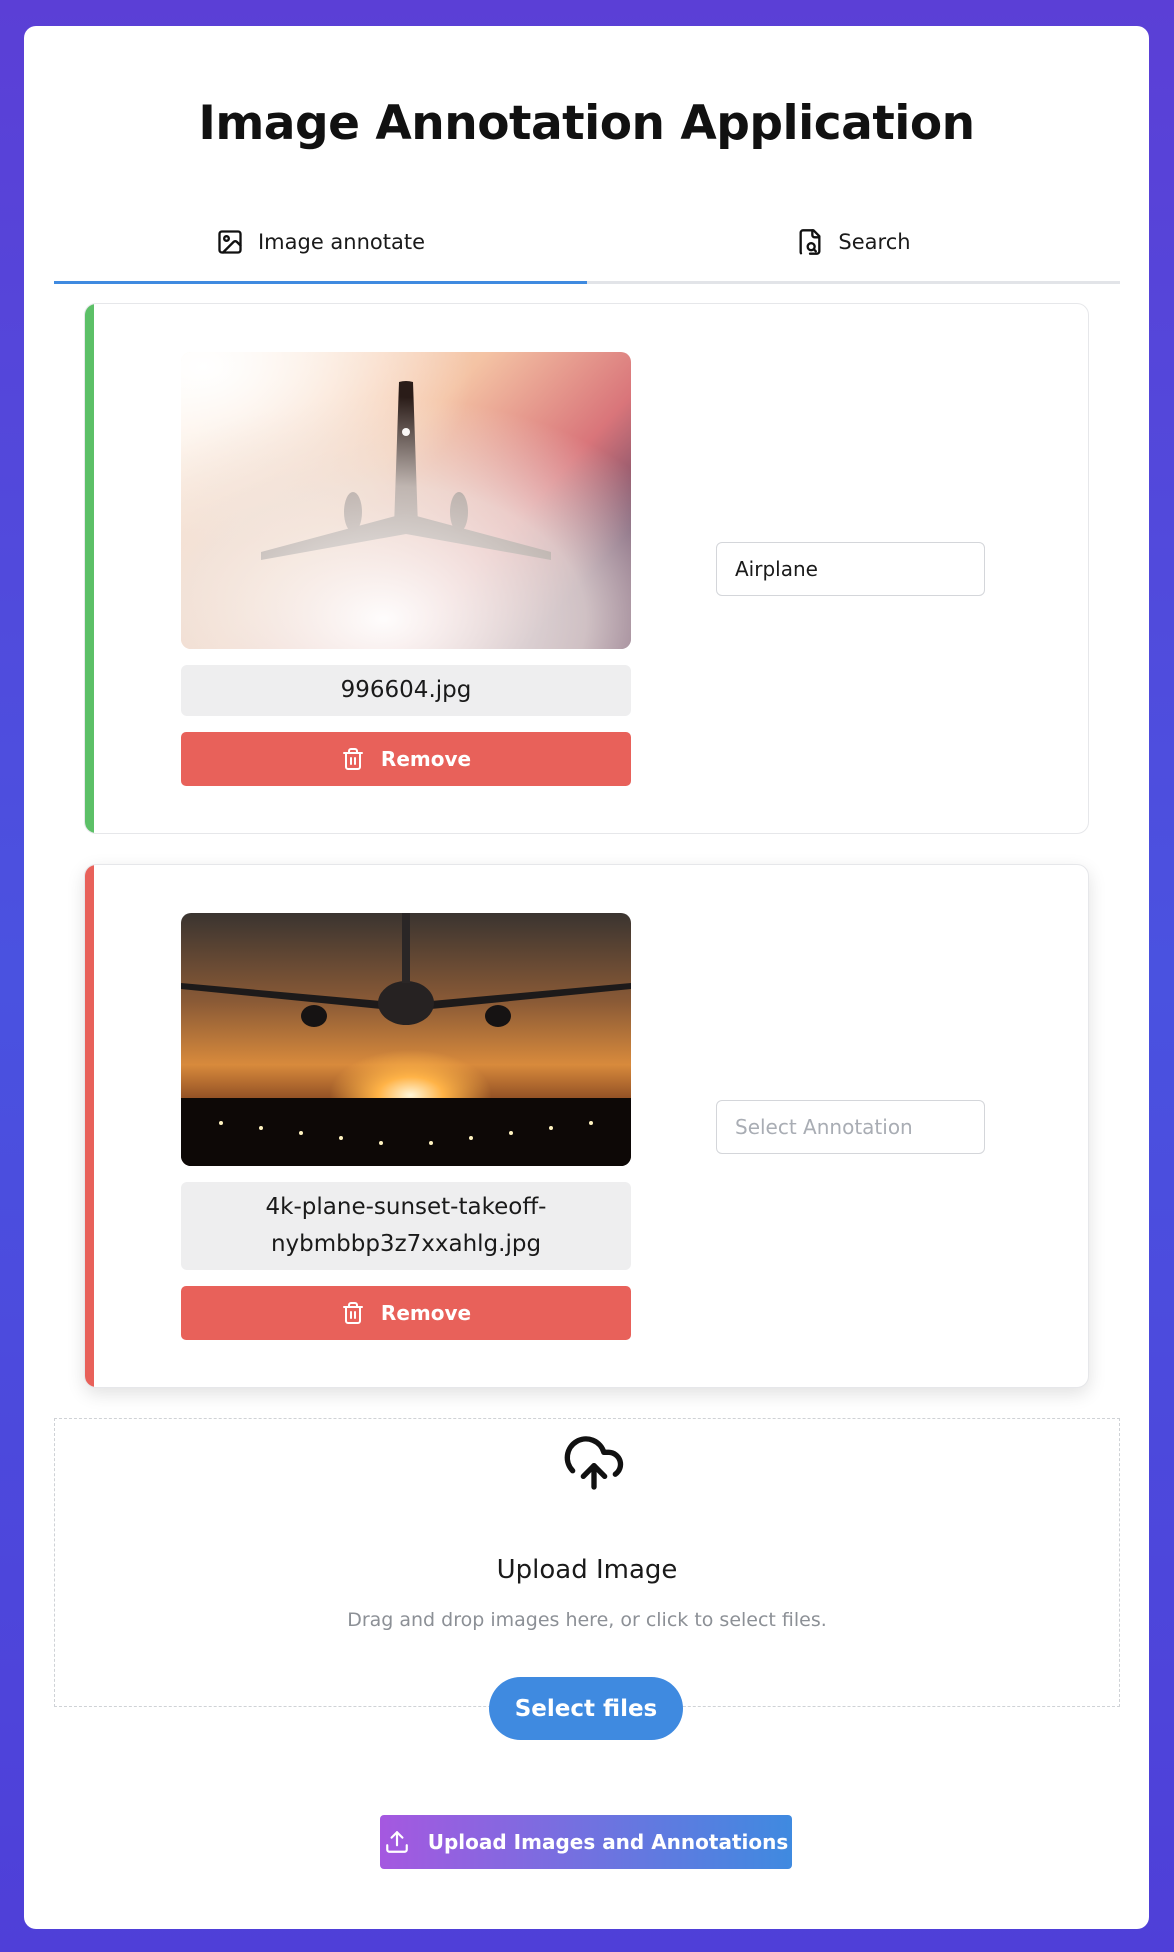 This screenshot has width=1174, height=1952. I want to click on tab-bar: Image annotate Search, so click(587, 243).